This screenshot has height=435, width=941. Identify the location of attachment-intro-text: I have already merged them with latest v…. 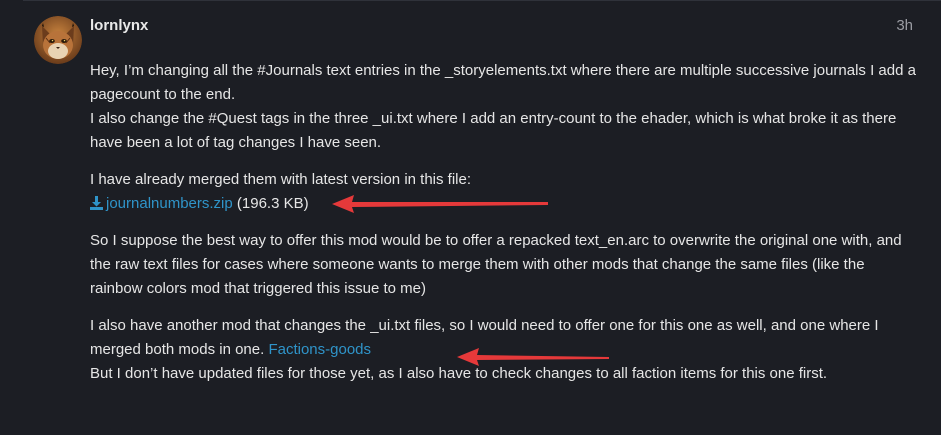
(281, 179).